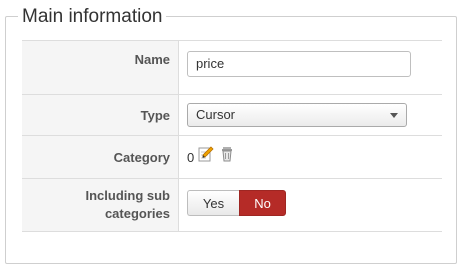 The height and width of the screenshot is (270, 464). What do you see at coordinates (100, 67) in the screenshot?
I see `name-label: Name` at bounding box center [100, 67].